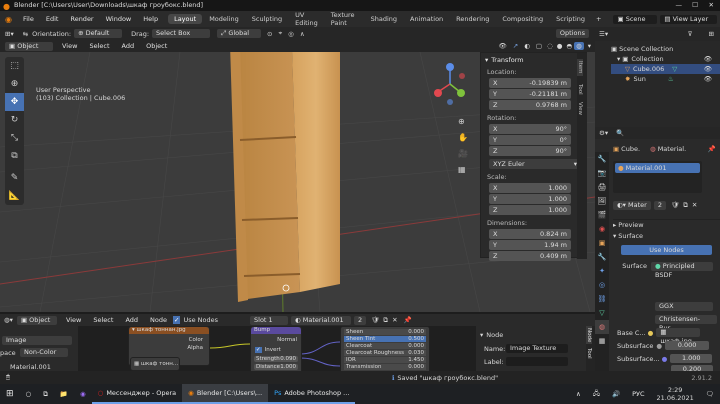 The height and width of the screenshot is (404, 720). What do you see at coordinates (560, 46) in the screenshot?
I see `shading-solid-icon: ●` at bounding box center [560, 46].